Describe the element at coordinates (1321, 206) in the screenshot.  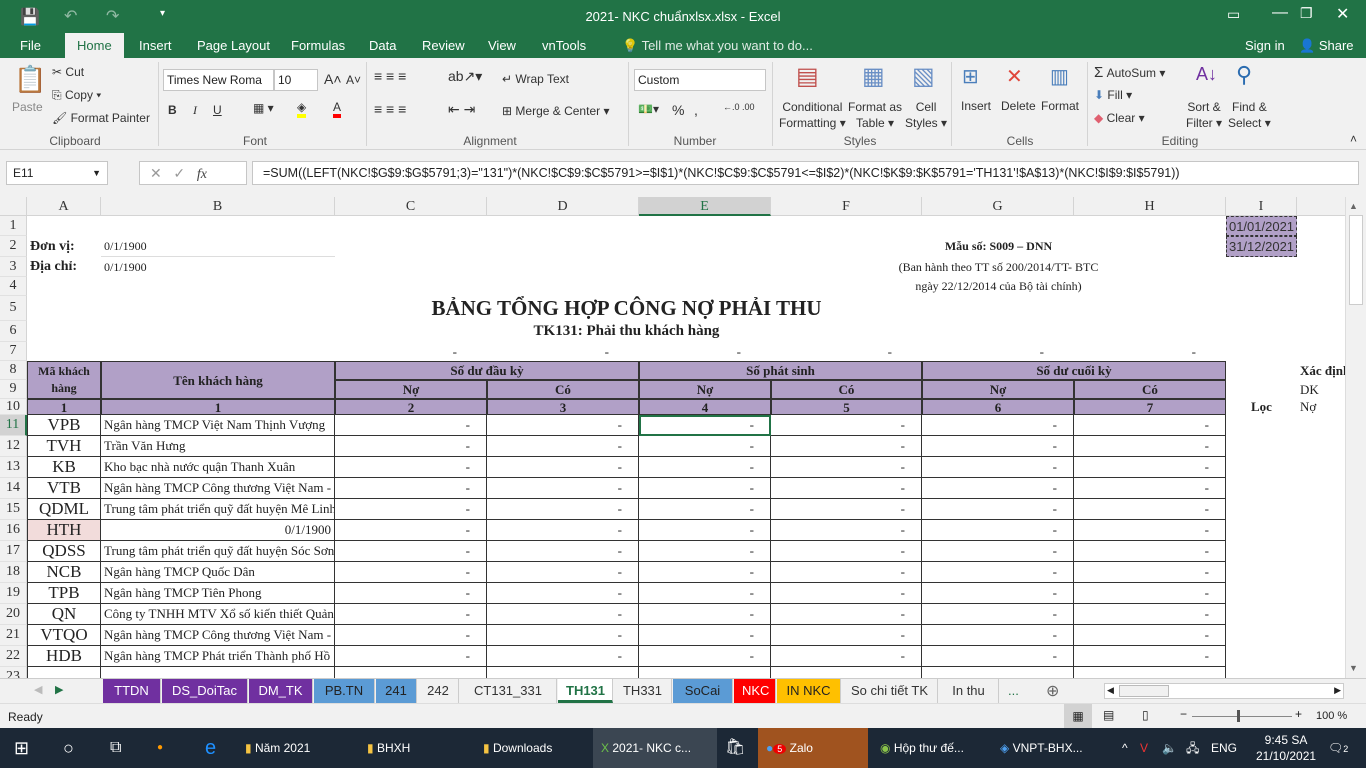
I see `column-header` at that location.